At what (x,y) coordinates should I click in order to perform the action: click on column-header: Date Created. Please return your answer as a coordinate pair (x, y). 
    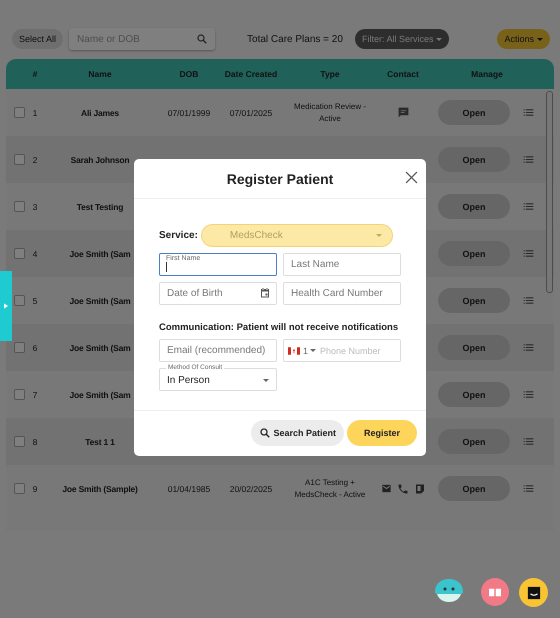
    Looking at the image, I should click on (251, 74).